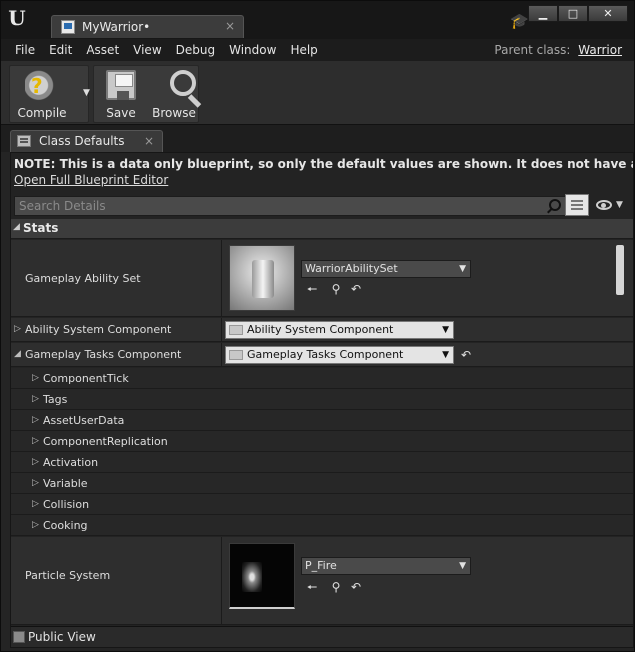  I want to click on compile-button: Compile, so click(42, 95).